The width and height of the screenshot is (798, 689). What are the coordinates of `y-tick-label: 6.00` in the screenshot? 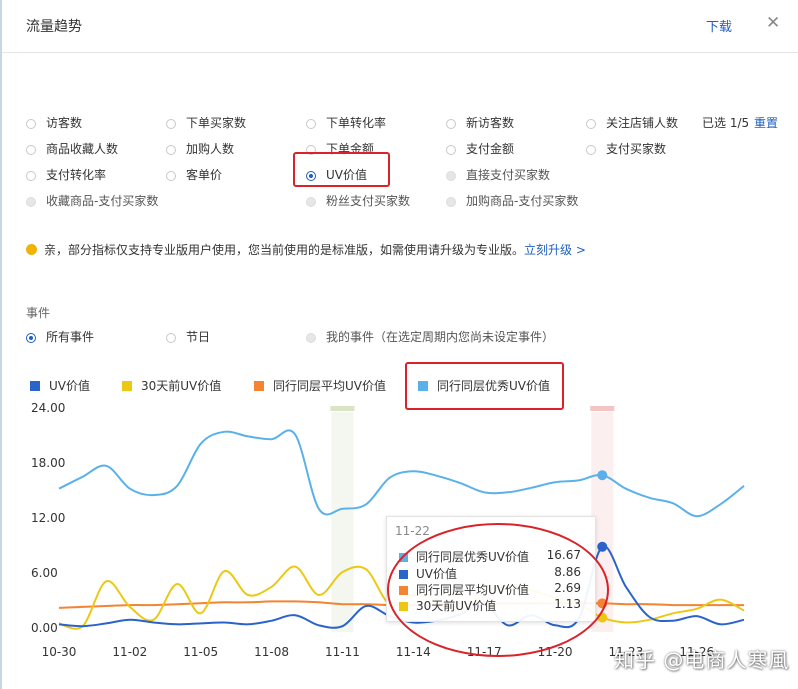 It's located at (44, 573).